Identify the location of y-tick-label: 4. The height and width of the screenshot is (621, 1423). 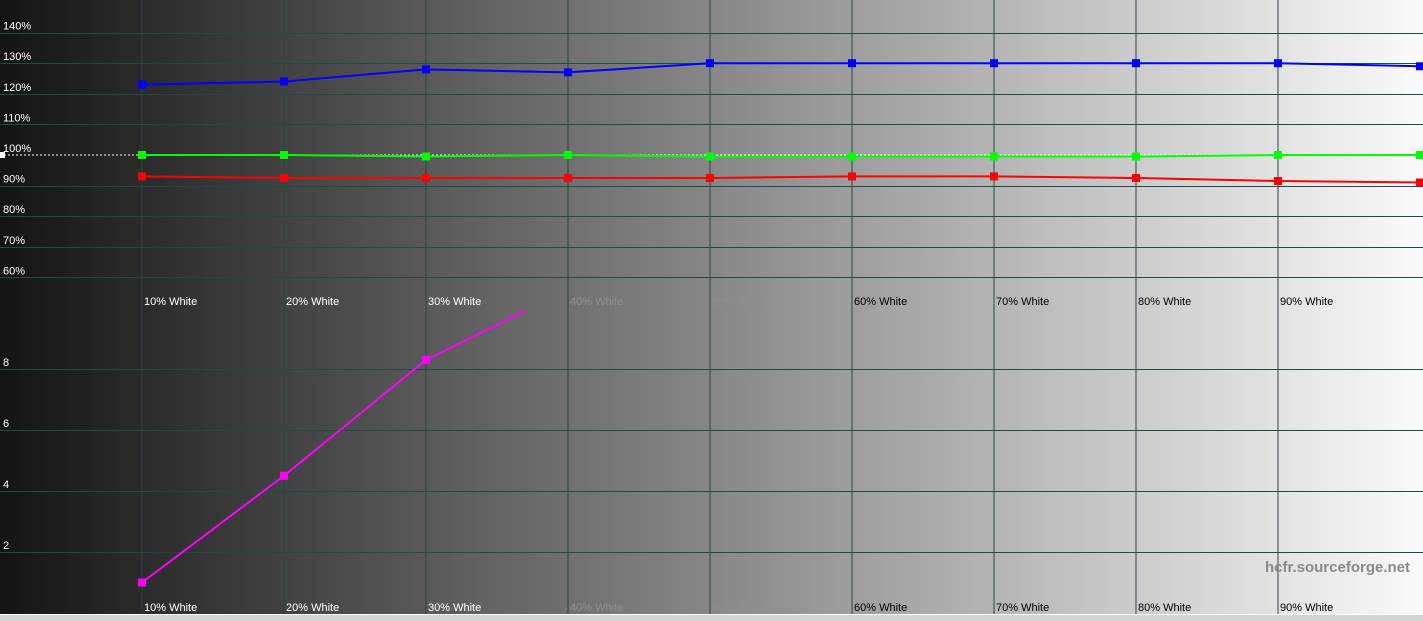
(6, 485).